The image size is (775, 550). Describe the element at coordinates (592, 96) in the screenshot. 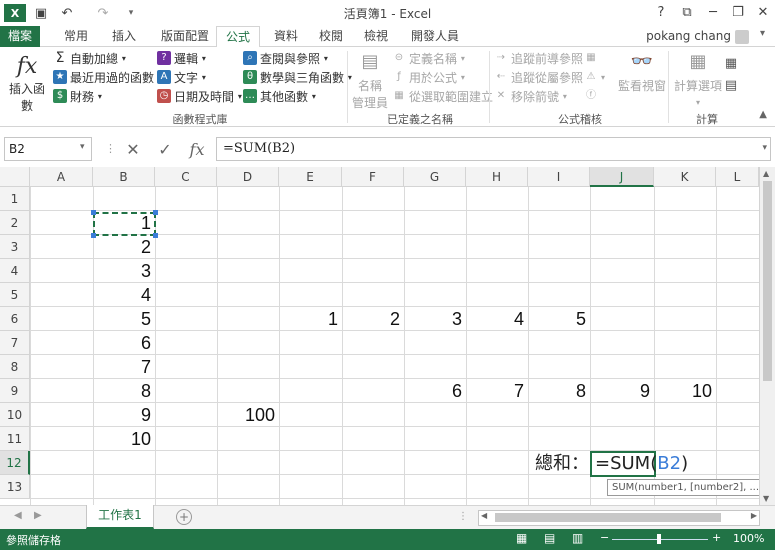

I see `evaluate-formula-icon: ⓕ` at that location.